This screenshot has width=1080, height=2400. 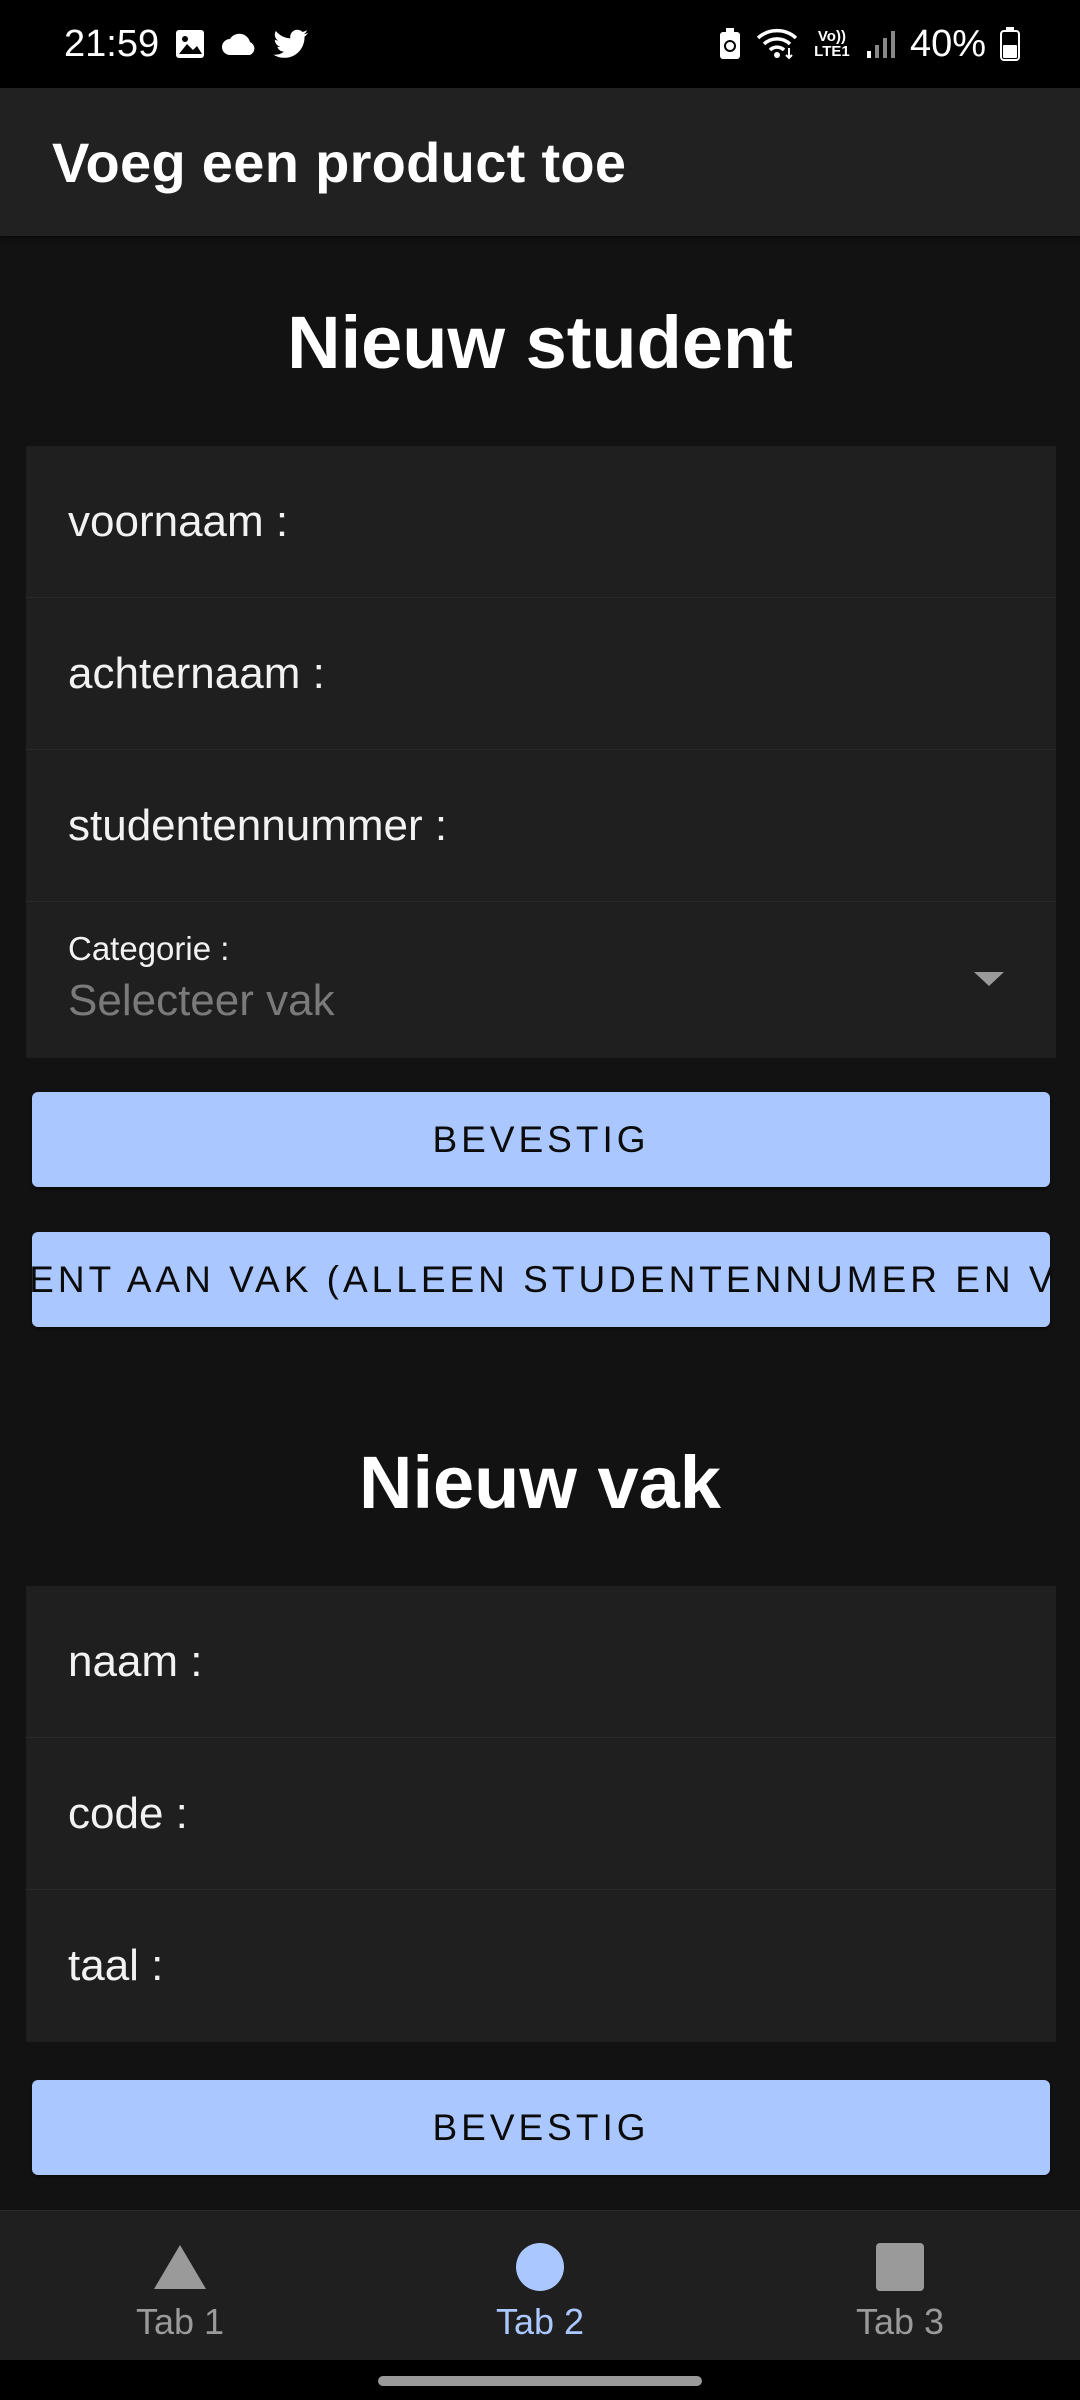 What do you see at coordinates (128, 1813) in the screenshot?
I see `course-code-label: code :` at bounding box center [128, 1813].